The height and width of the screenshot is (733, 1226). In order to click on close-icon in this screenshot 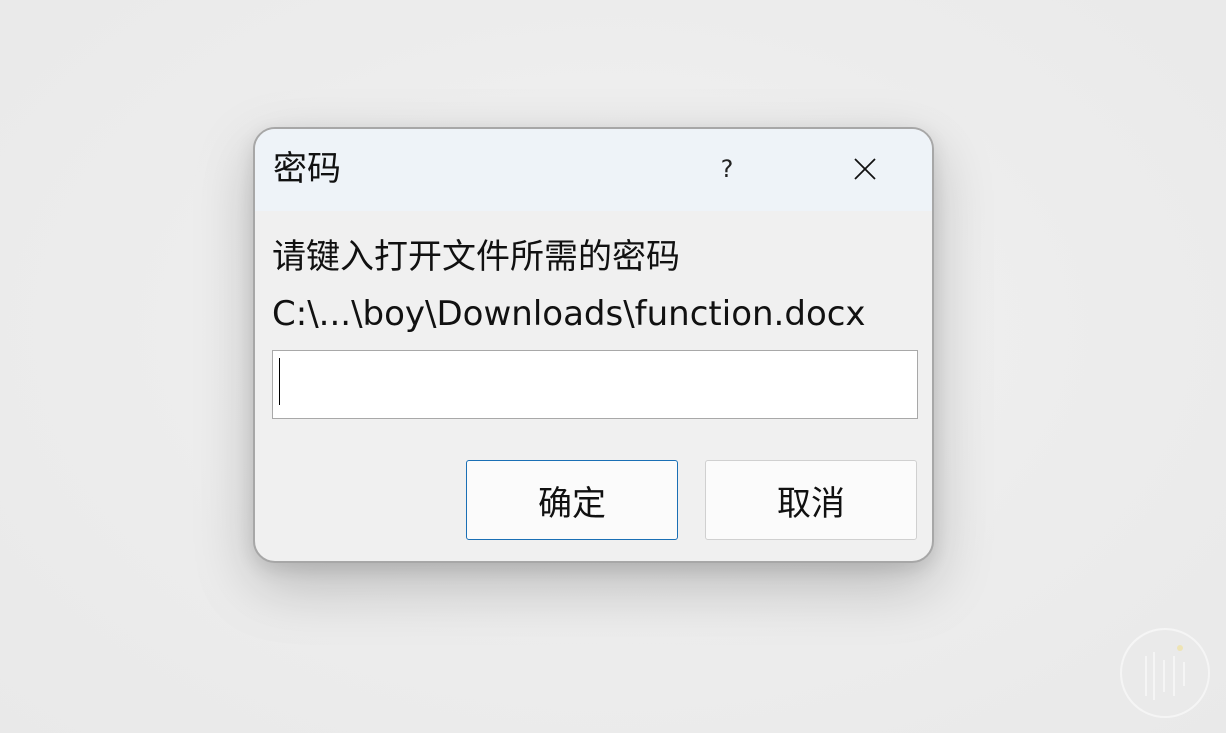, I will do `click(865, 169)`.